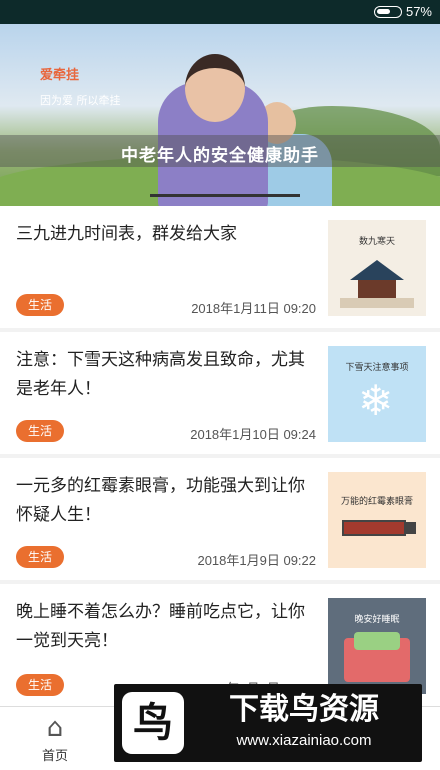  What do you see at coordinates (376, 502) in the screenshot?
I see `thumbnail-caption: 万能的红霉素眼膏` at bounding box center [376, 502].